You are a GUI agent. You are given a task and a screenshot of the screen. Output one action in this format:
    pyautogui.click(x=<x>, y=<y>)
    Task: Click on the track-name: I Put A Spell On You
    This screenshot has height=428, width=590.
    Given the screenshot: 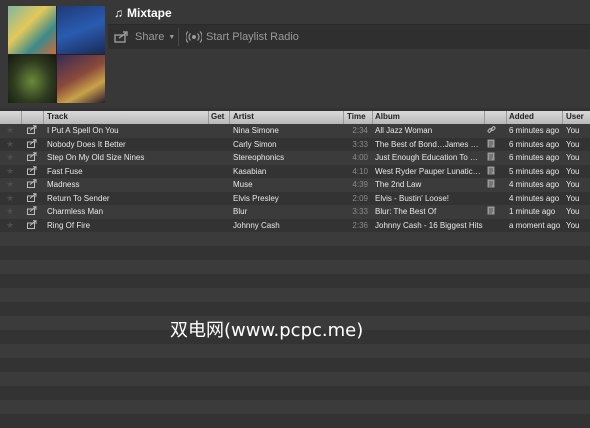 What is the action you would take?
    pyautogui.click(x=83, y=130)
    